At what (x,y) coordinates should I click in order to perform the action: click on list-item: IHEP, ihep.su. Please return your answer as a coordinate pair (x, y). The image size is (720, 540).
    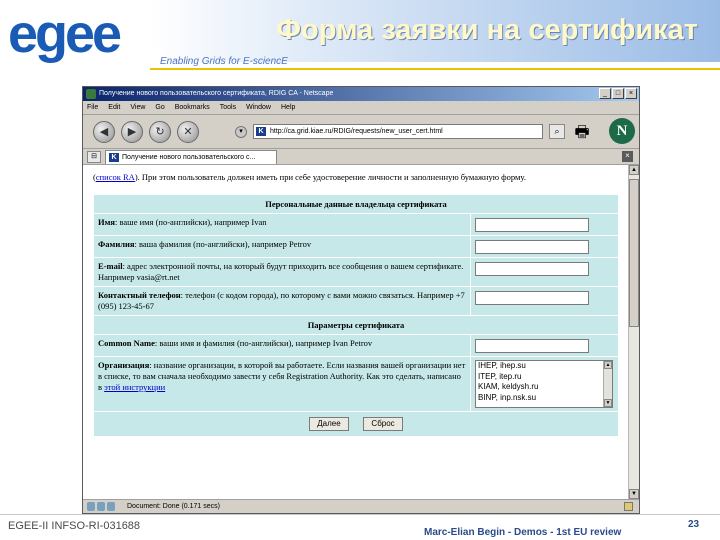
    Looking at the image, I should click on (545, 366).